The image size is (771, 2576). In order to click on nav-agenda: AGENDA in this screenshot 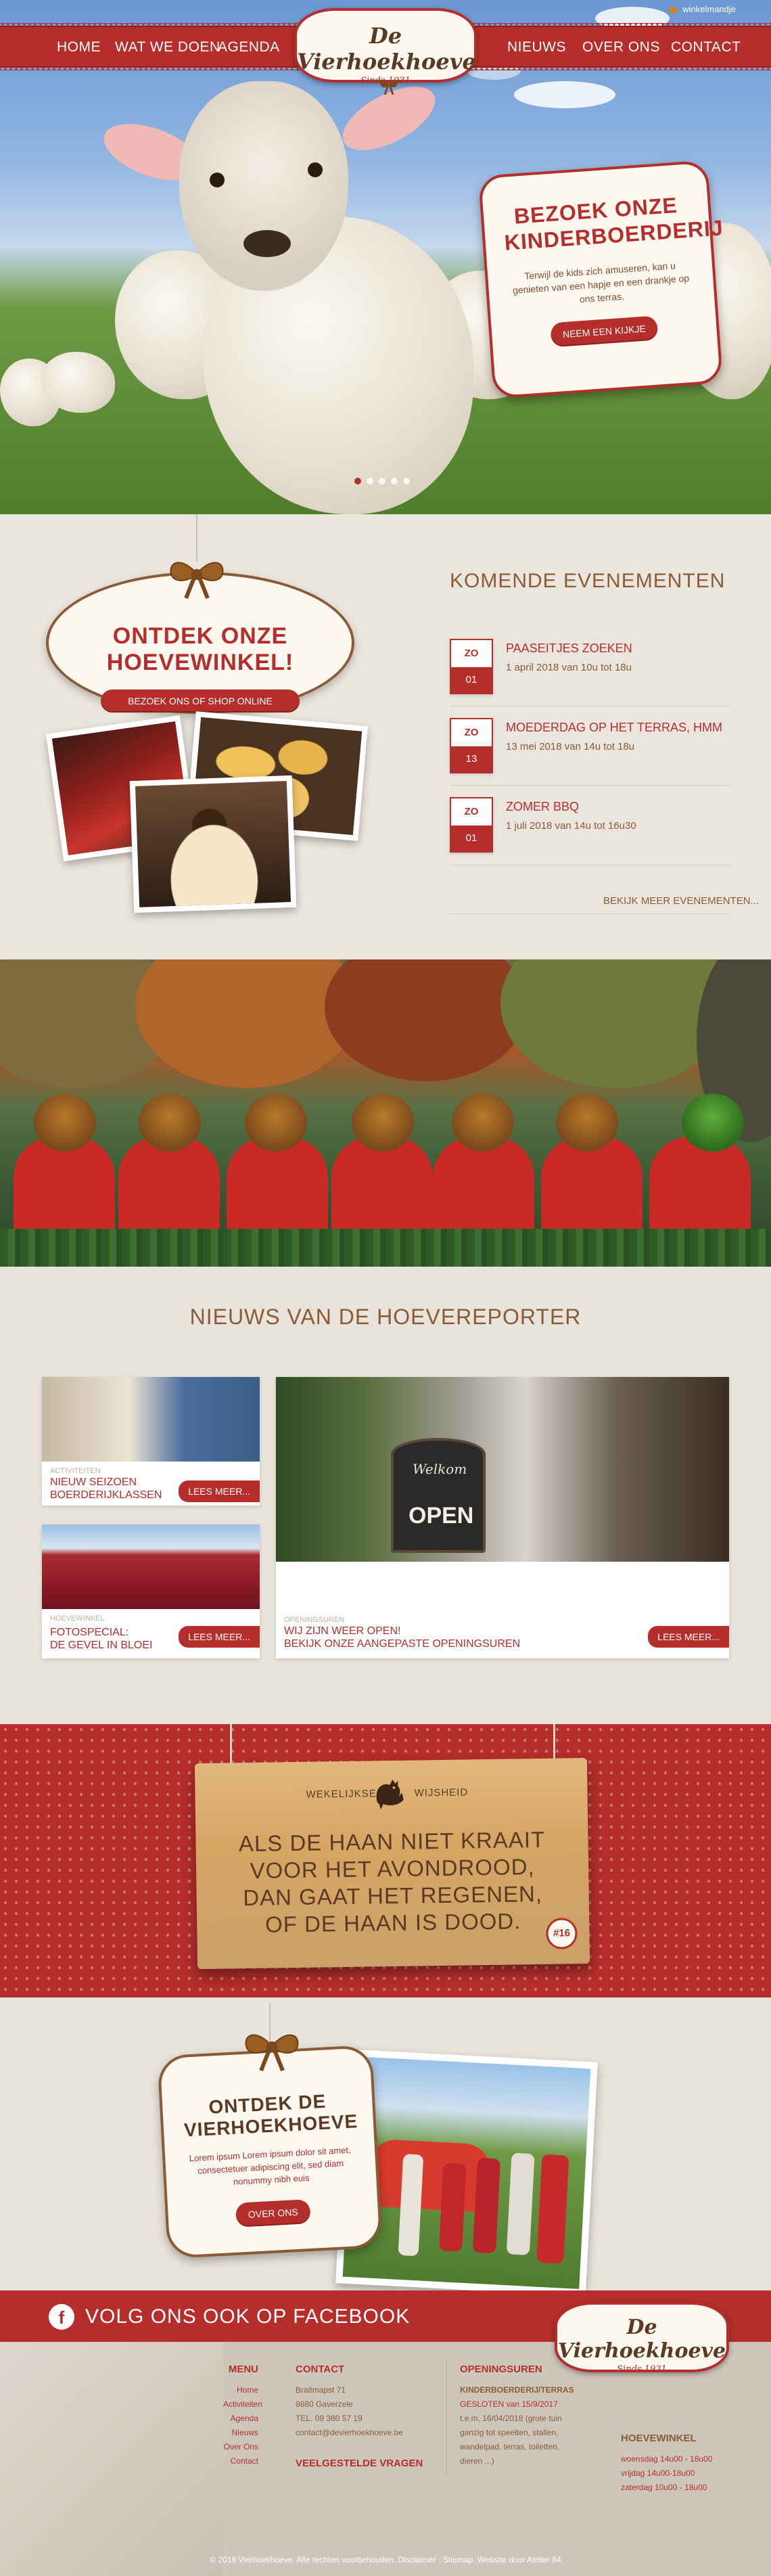, I will do `click(249, 47)`.